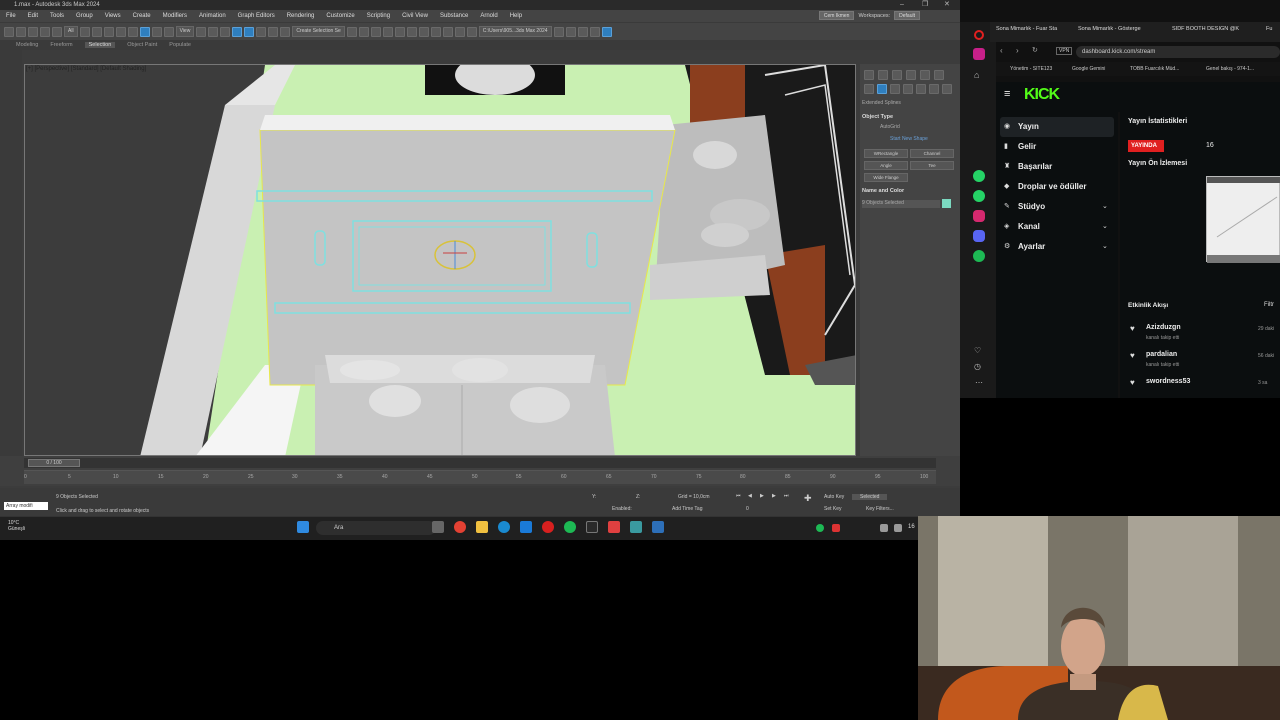  What do you see at coordinates (979, 196) in the screenshot?
I see `whatsapp-business-icon` at bounding box center [979, 196].